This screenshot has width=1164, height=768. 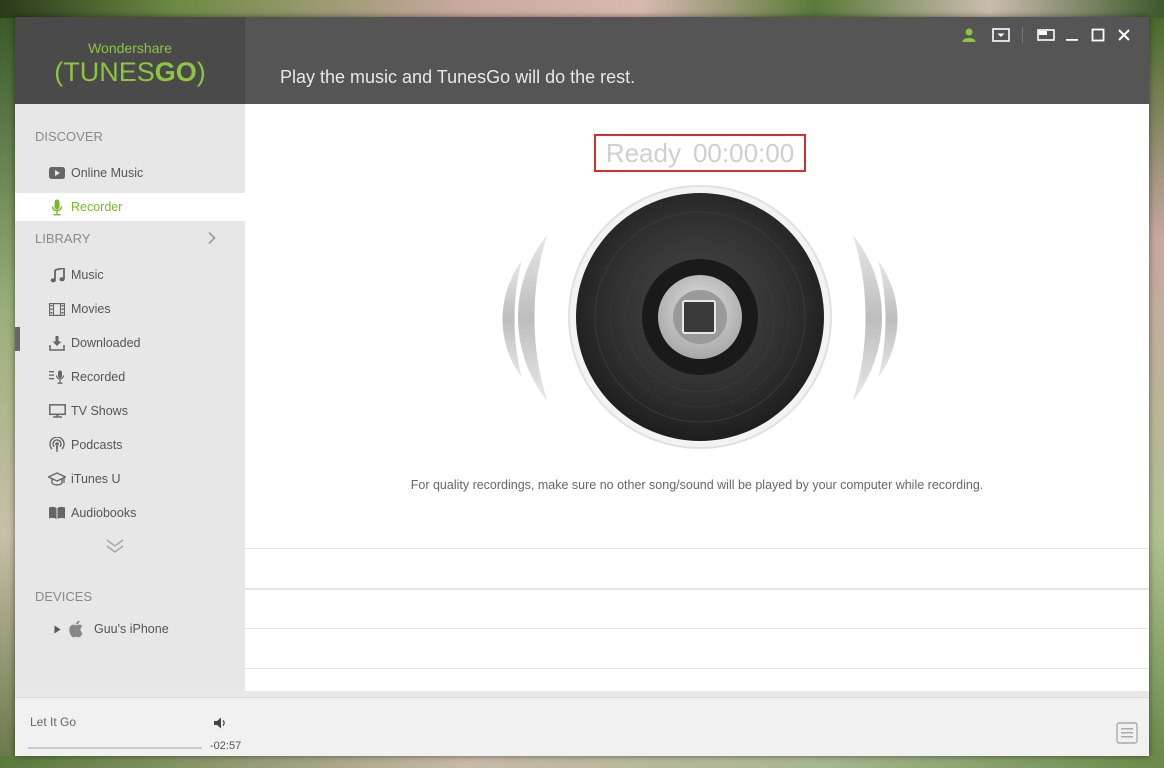 I want to click on logo-panel: Wondershare (TUNESGO), so click(x=130, y=60).